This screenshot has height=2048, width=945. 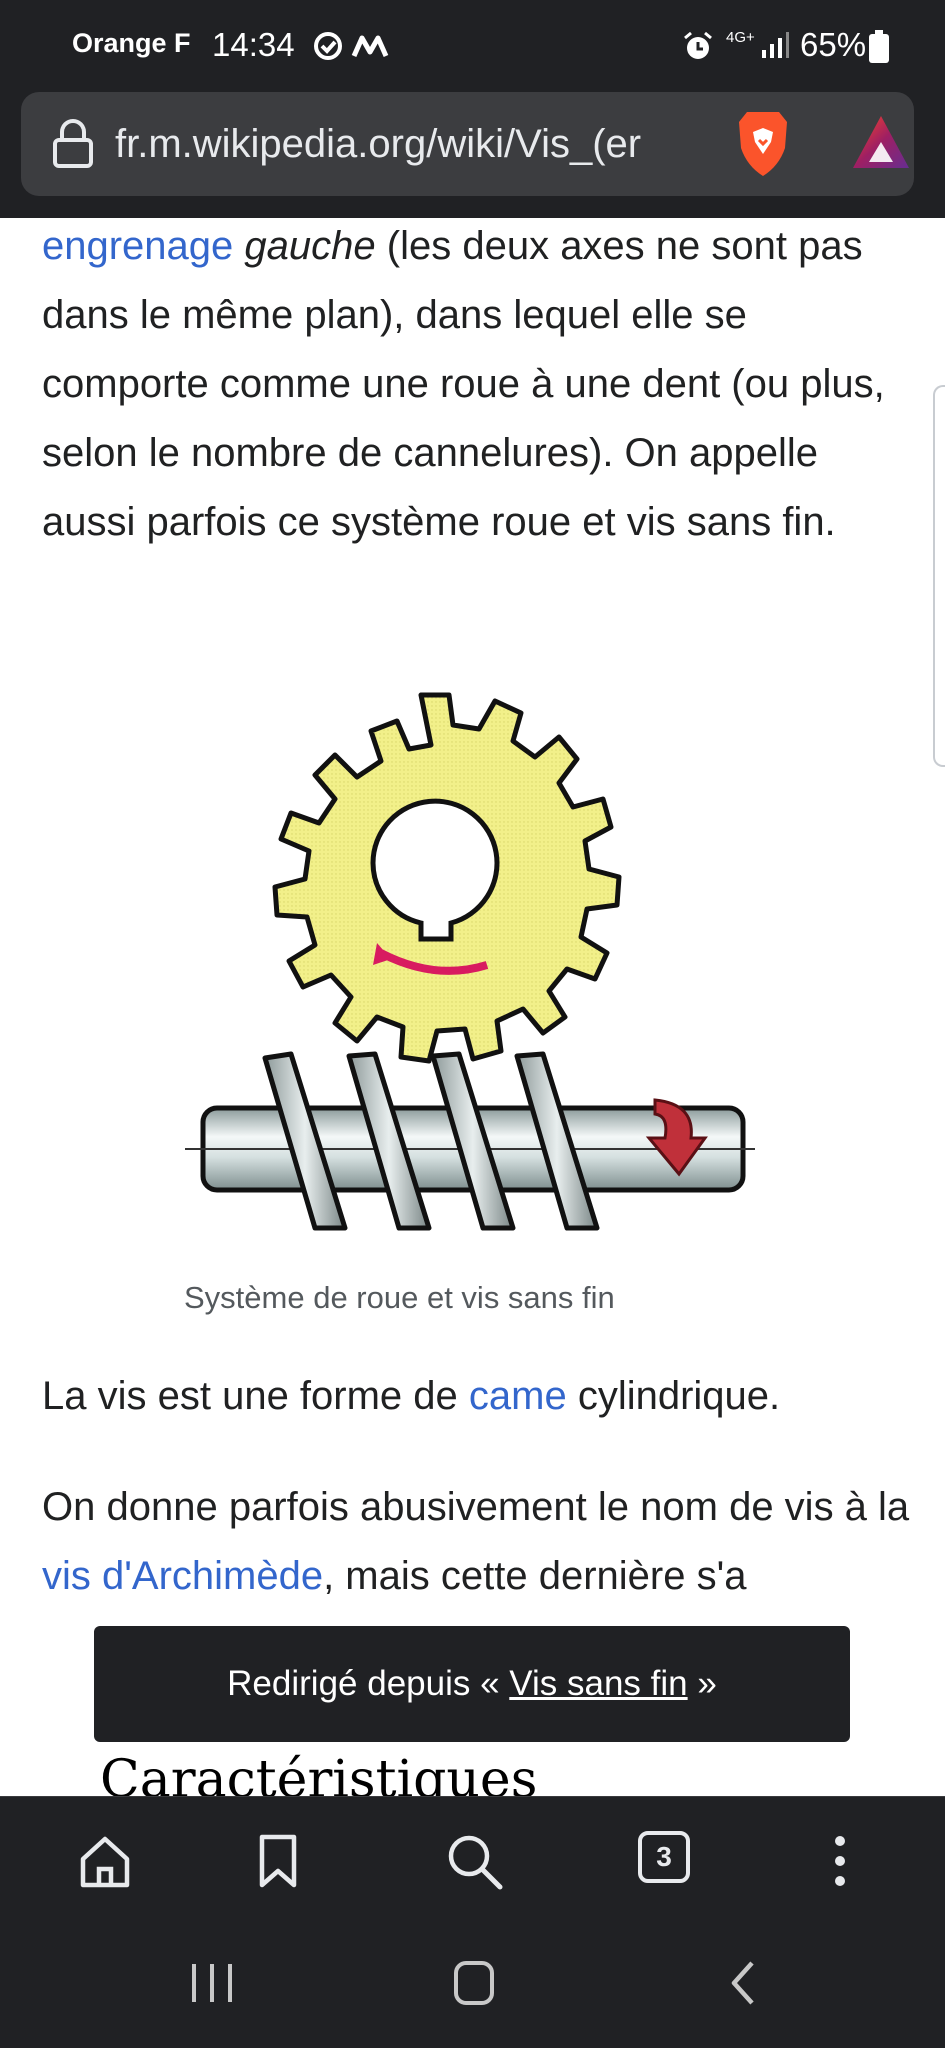 What do you see at coordinates (415, 144) in the screenshot?
I see `url-text: fr.m.wikipedia.org/wiki/Vis_(er` at bounding box center [415, 144].